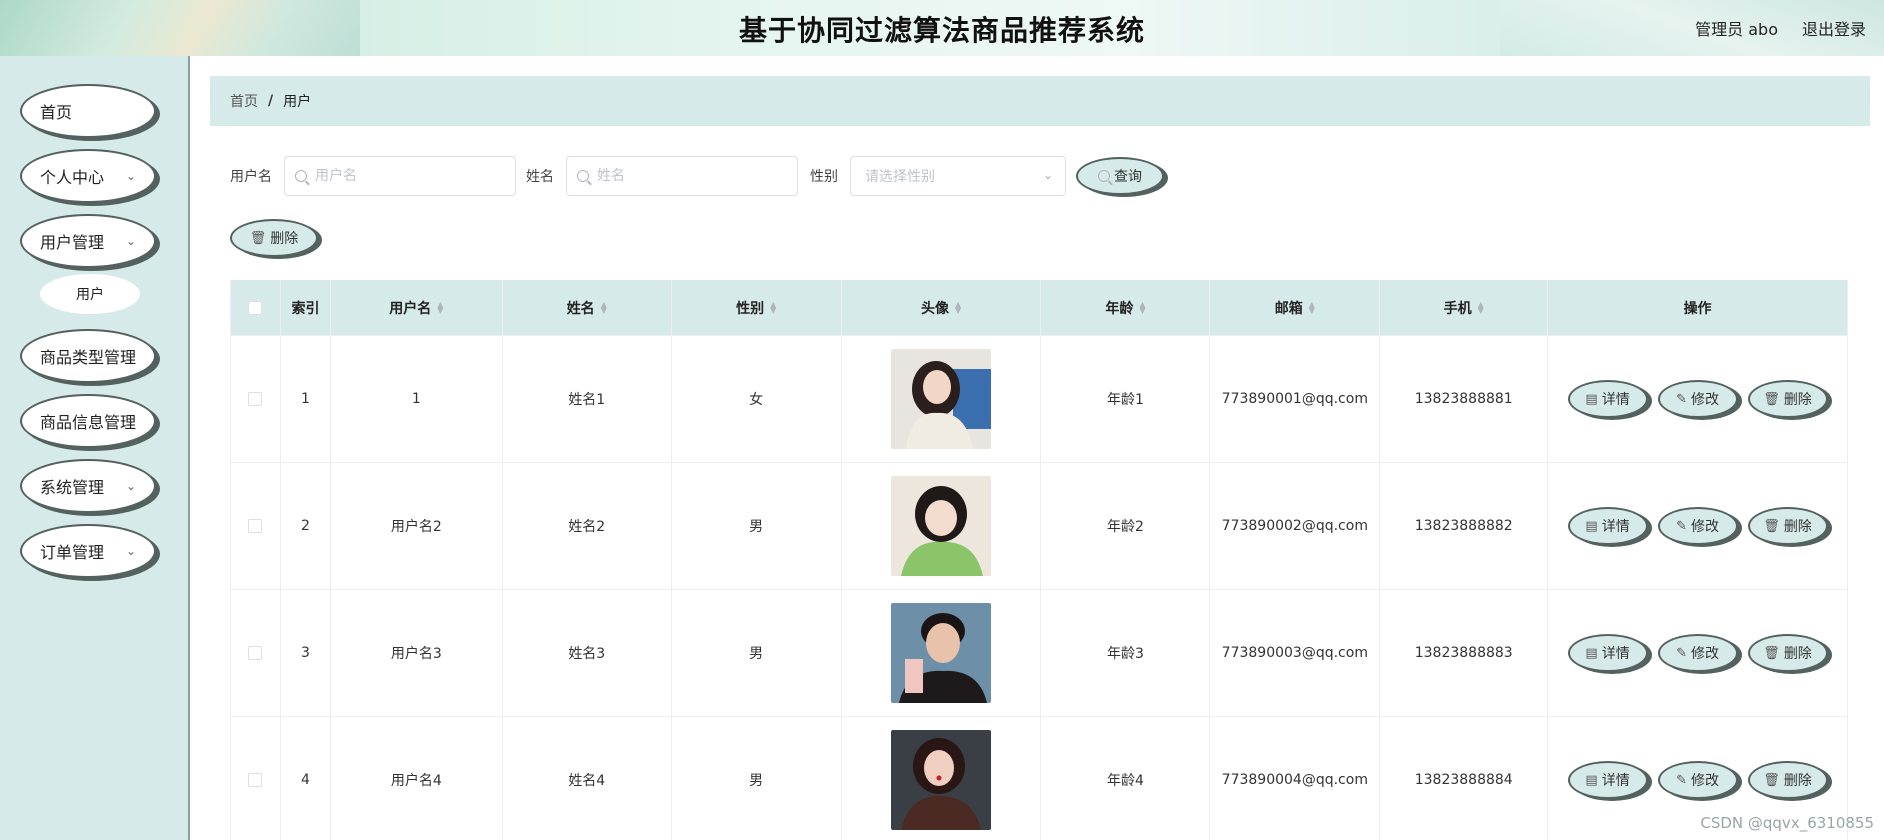  What do you see at coordinates (72, 487) in the screenshot?
I see `sidebar-item-label: 系统管理` at bounding box center [72, 487].